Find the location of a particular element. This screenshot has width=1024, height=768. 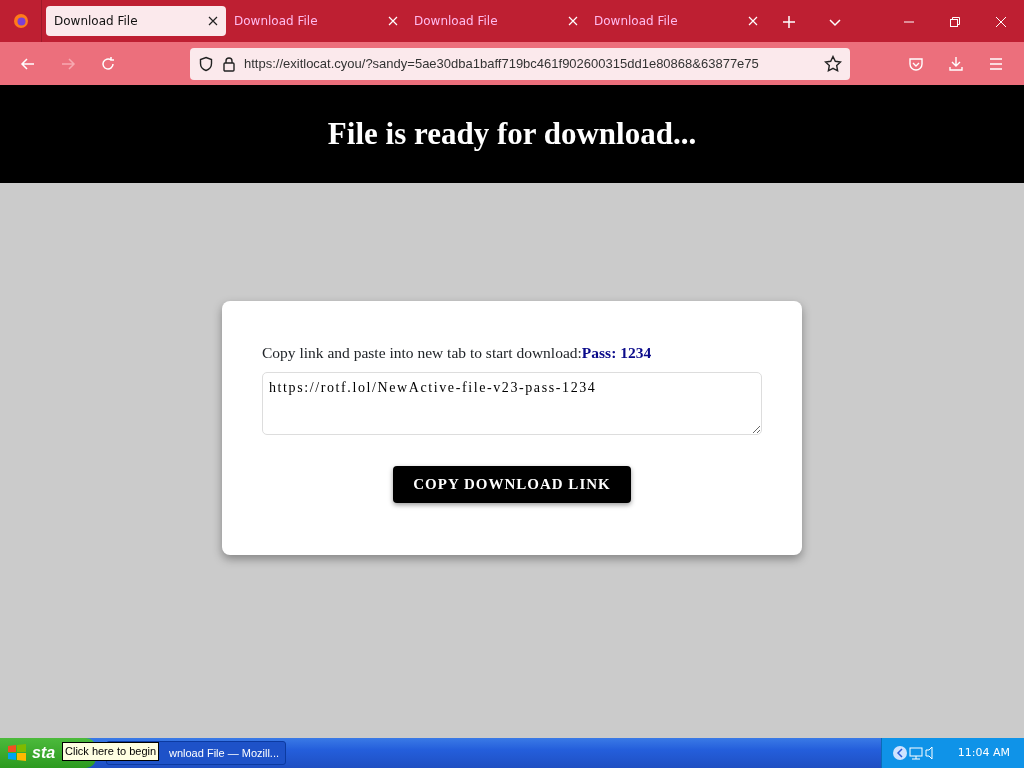

windows-logo-icon is located at coordinates (17, 753).